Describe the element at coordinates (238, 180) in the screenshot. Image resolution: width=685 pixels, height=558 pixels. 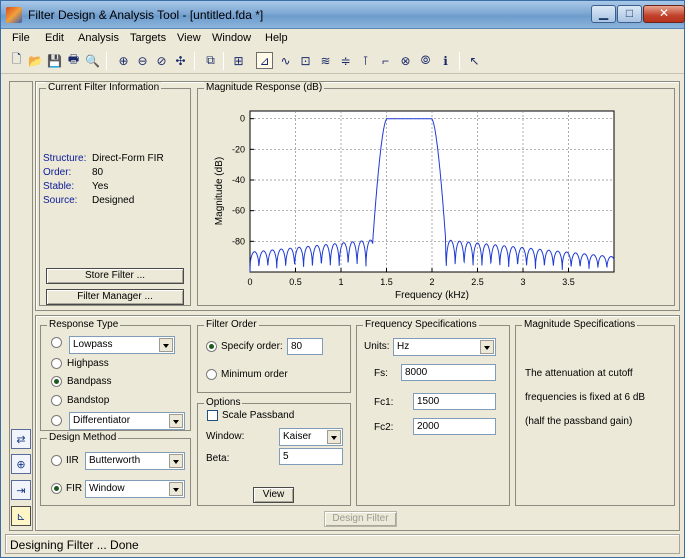
I see `y-tick-label: -40` at that location.